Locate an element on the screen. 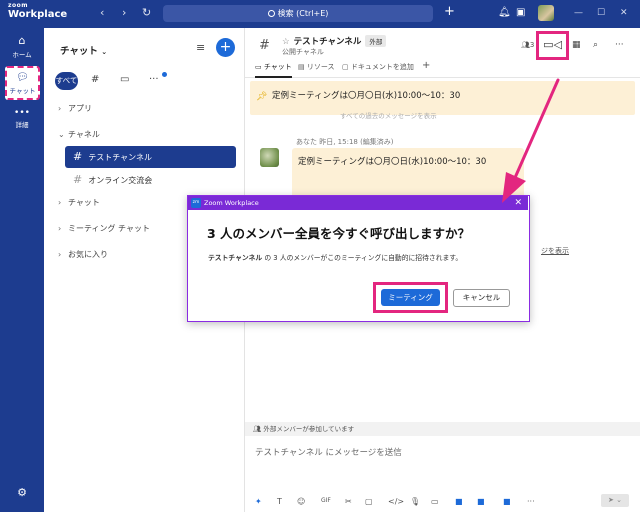 This screenshot has width=640, height=512. rail-item-settings: ⚙ is located at coordinates (22, 493).